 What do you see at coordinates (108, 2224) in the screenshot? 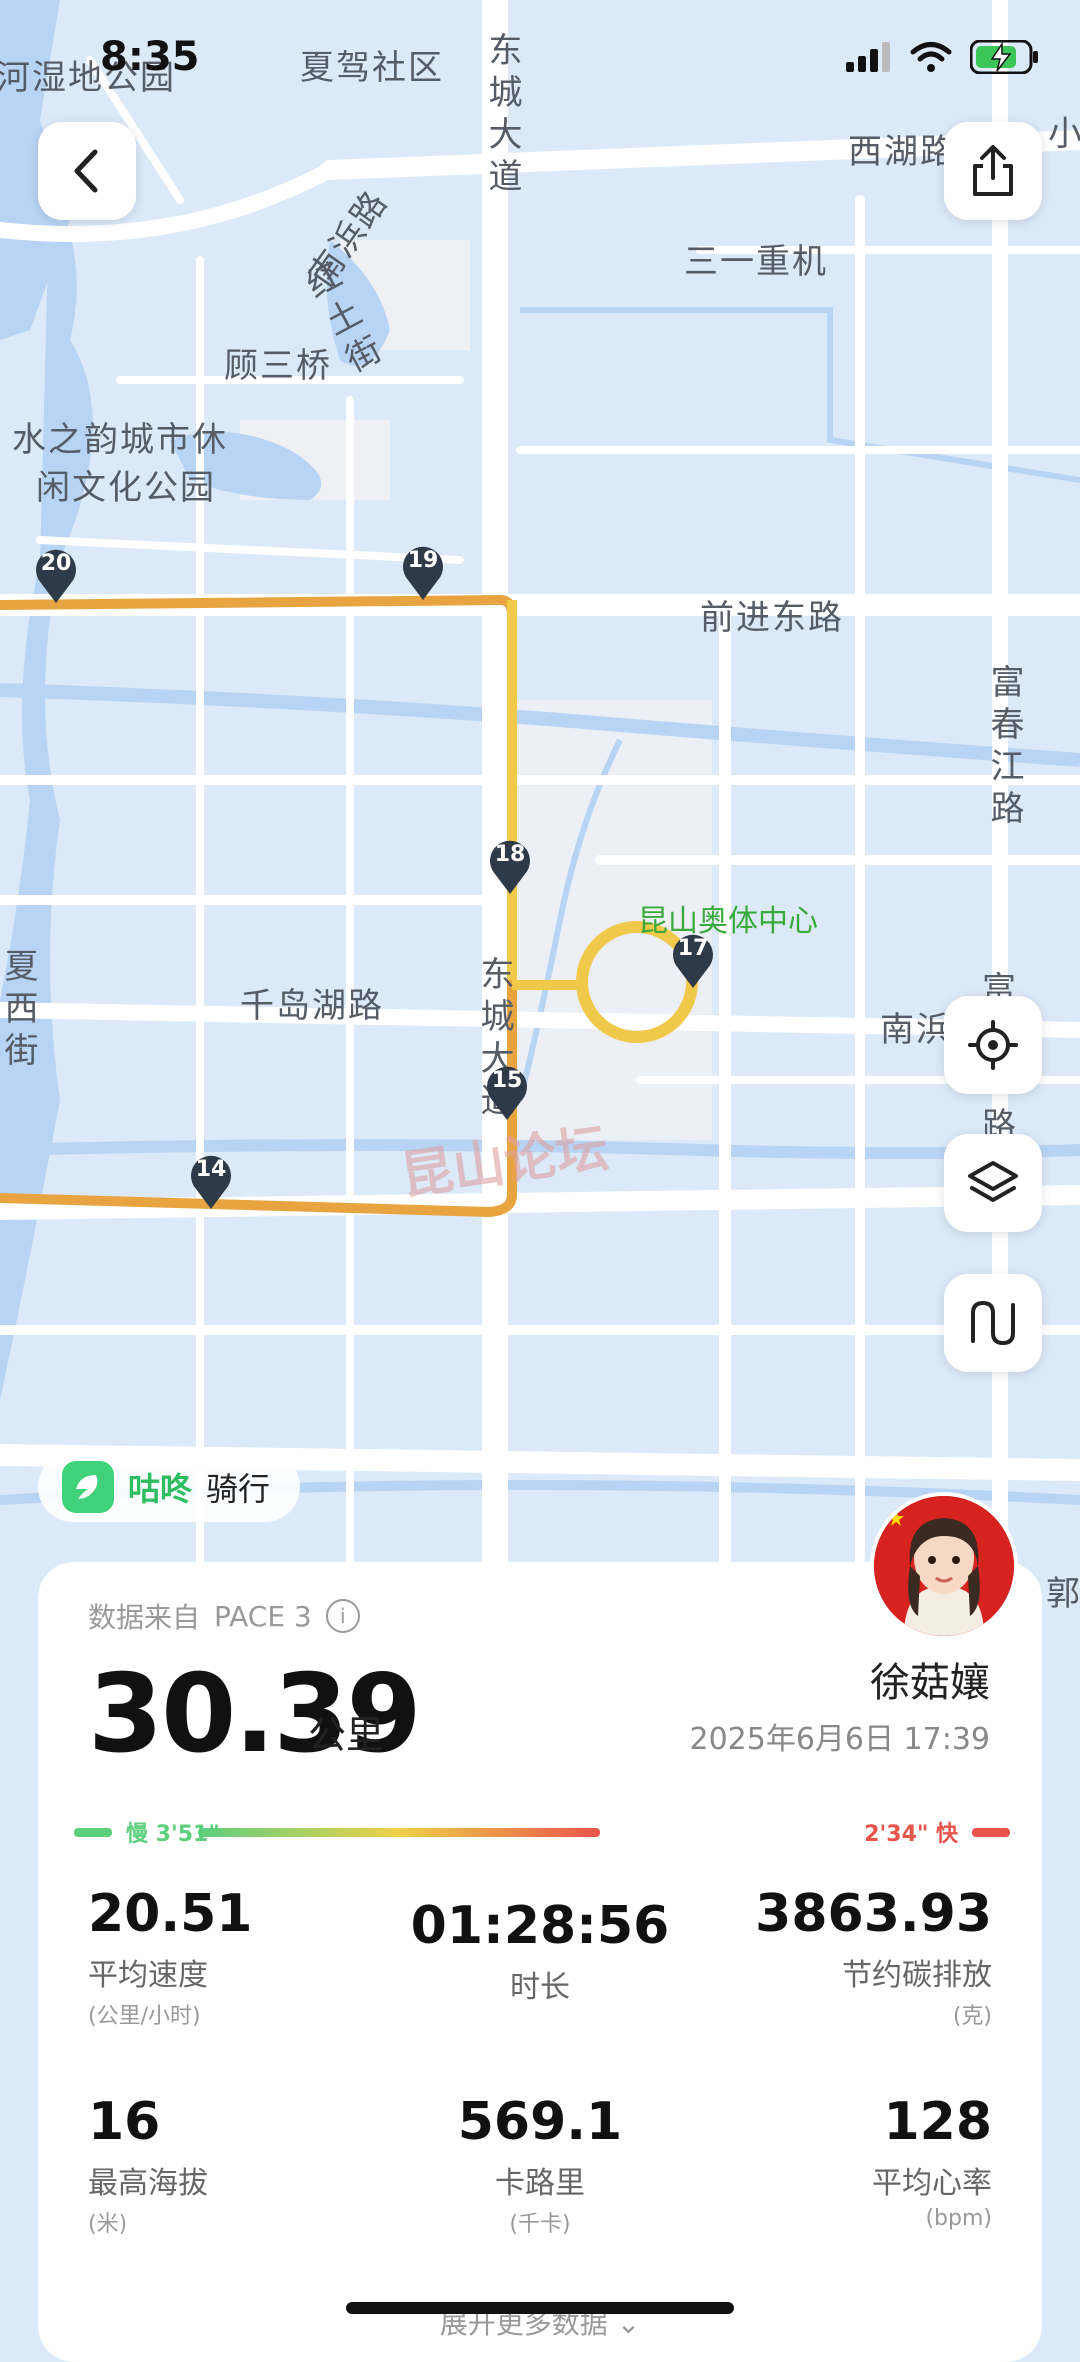
I see `stat-unit: (米)` at bounding box center [108, 2224].